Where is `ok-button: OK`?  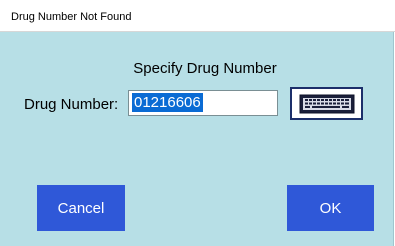 ok-button: OK is located at coordinates (330, 208).